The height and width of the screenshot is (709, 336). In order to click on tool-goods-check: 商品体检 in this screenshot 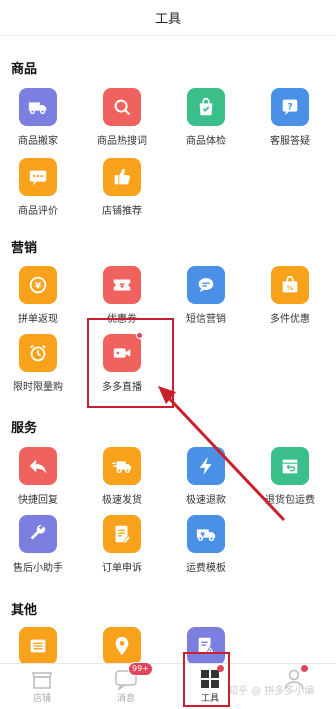, I will do `click(206, 117)`.